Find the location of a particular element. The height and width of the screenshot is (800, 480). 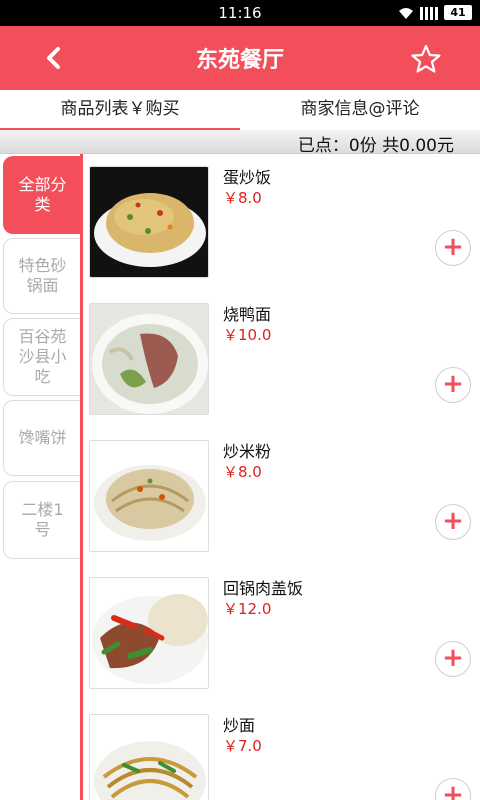

category-chanzui-bing: 馋嘴饼 is located at coordinates (42, 438).